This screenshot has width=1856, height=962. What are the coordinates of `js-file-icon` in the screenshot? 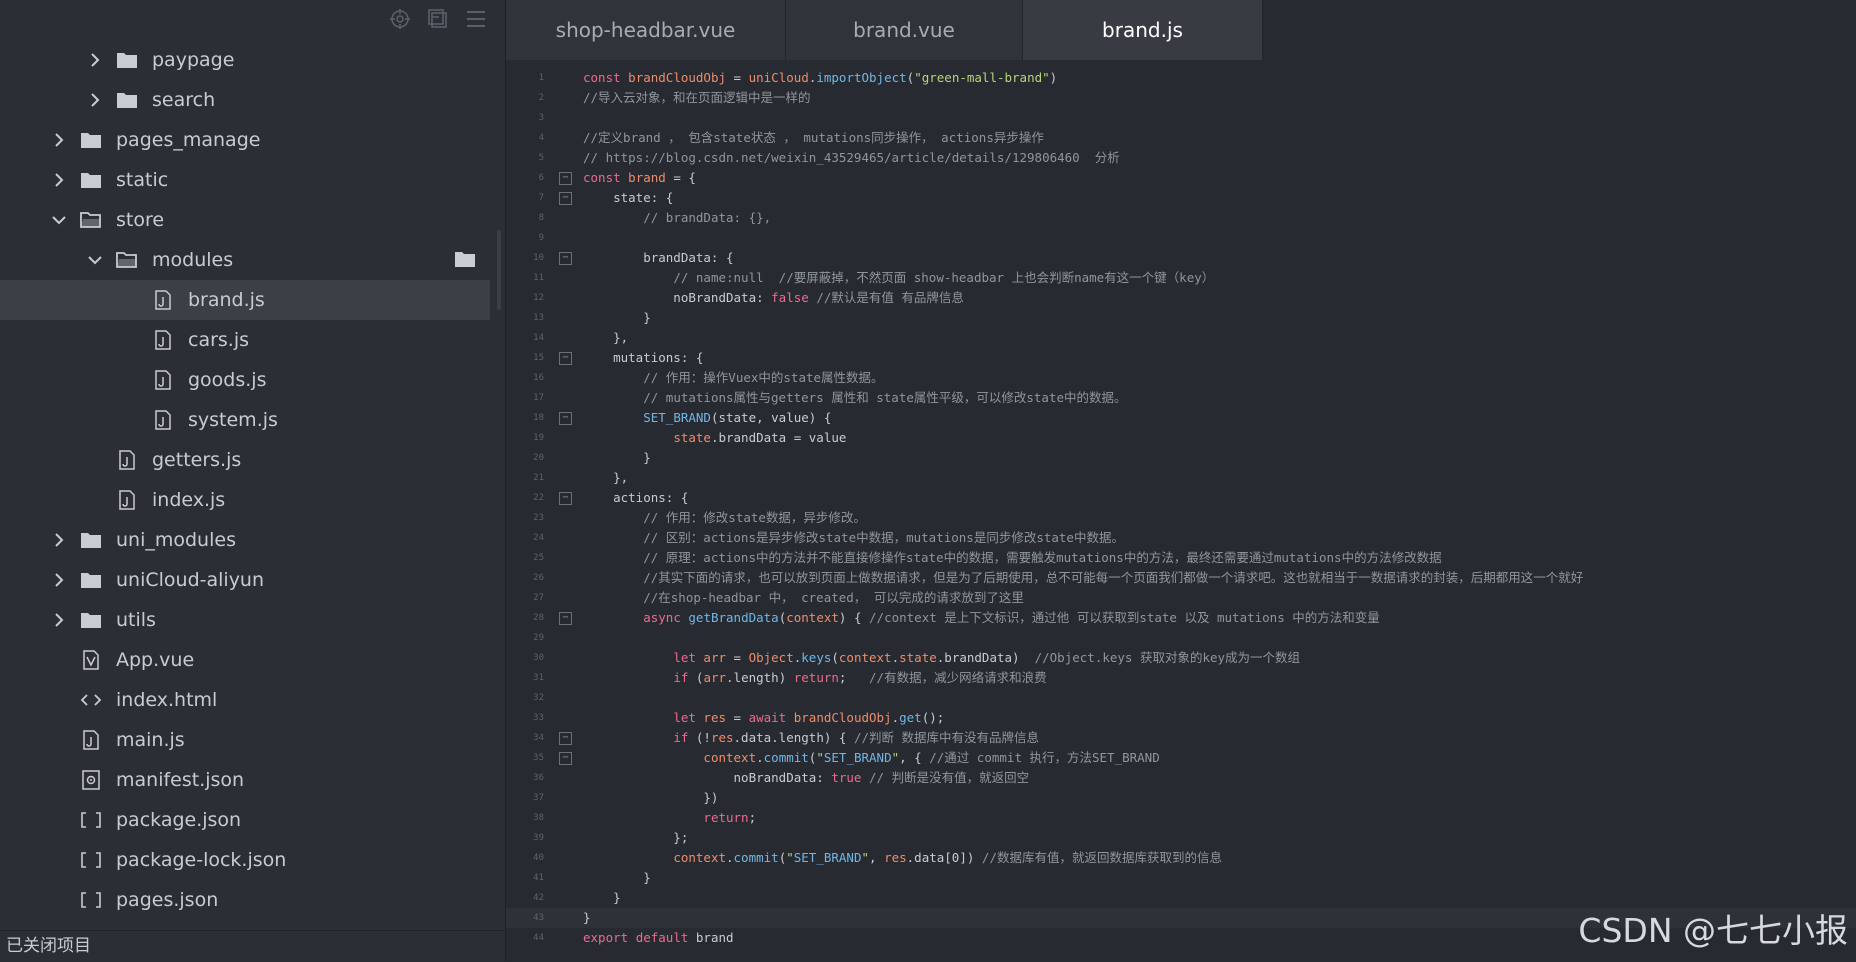 It's located at (163, 300).